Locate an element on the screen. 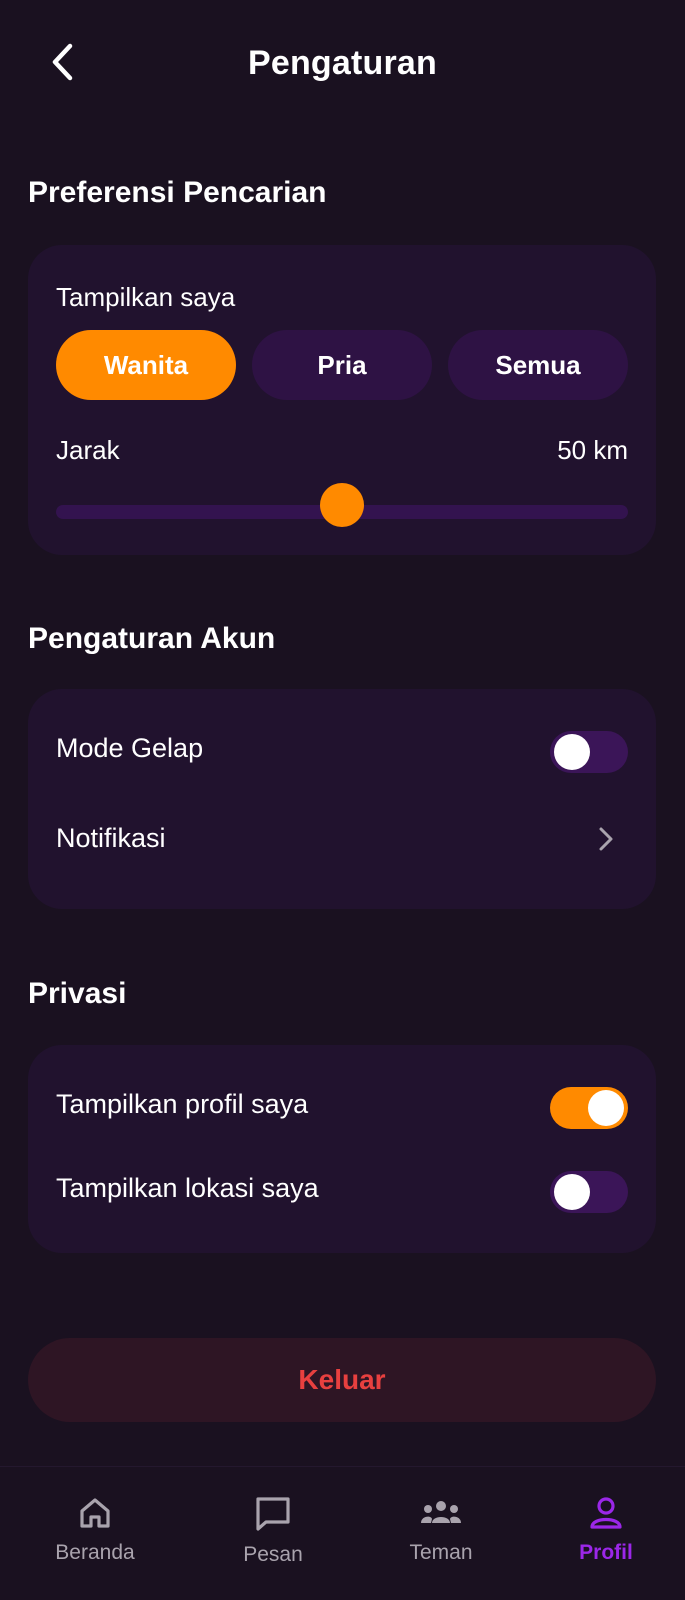  bottom-navigation: Beranda Pesan Teman Profil is located at coordinates (342, 1533).